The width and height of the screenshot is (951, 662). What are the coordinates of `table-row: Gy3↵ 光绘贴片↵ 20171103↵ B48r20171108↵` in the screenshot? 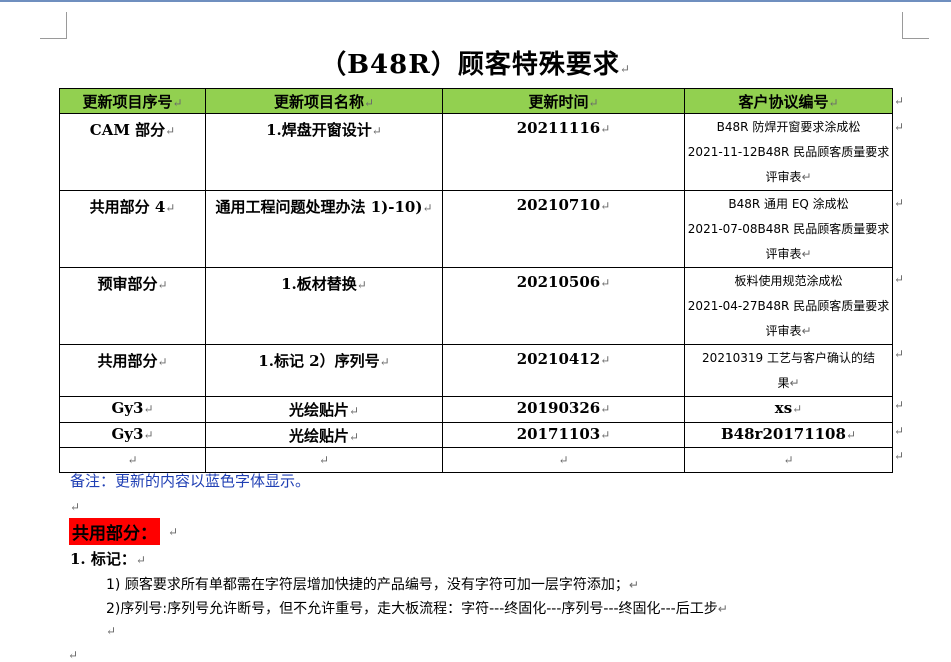 It's located at (476, 435).